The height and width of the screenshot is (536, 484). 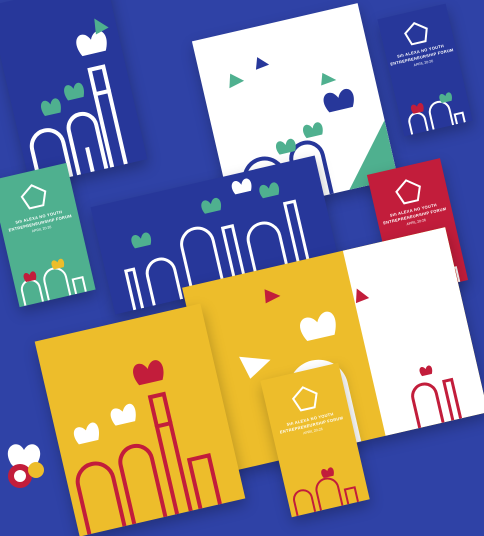 What do you see at coordinates (25, 466) in the screenshot?
I see `brand-mark-icon` at bounding box center [25, 466].